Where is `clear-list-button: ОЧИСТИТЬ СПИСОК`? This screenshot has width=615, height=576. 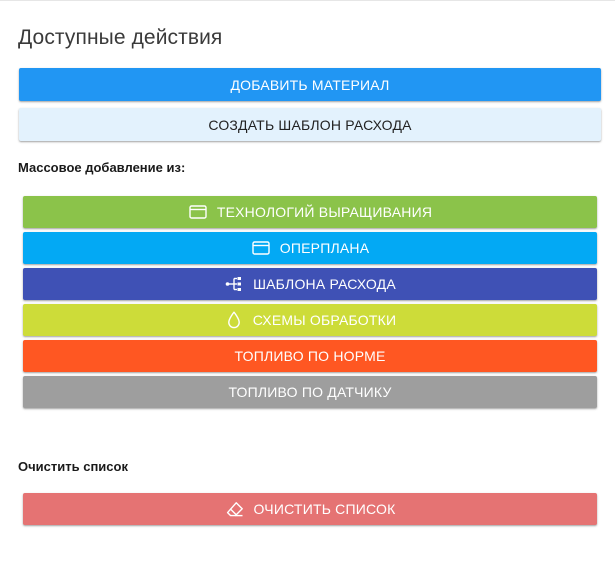
clear-list-button: ОЧИСТИТЬ СПИСОК is located at coordinates (310, 509).